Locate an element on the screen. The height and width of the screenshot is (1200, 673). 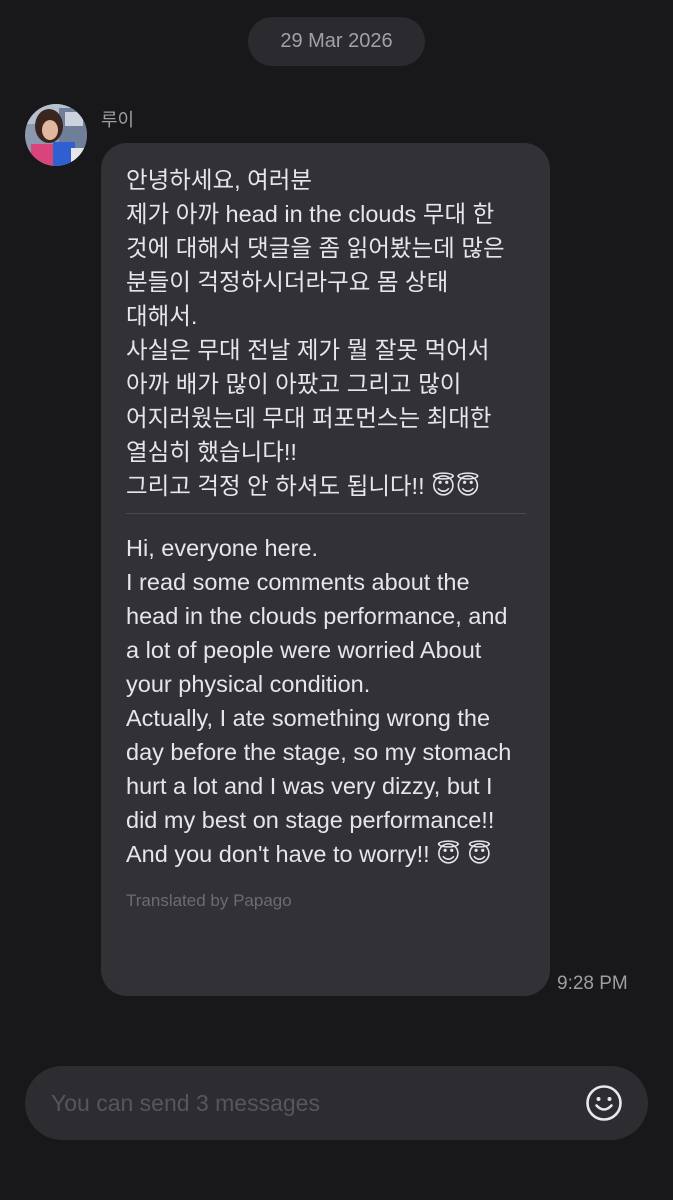
message-composer is located at coordinates (336, 1103).